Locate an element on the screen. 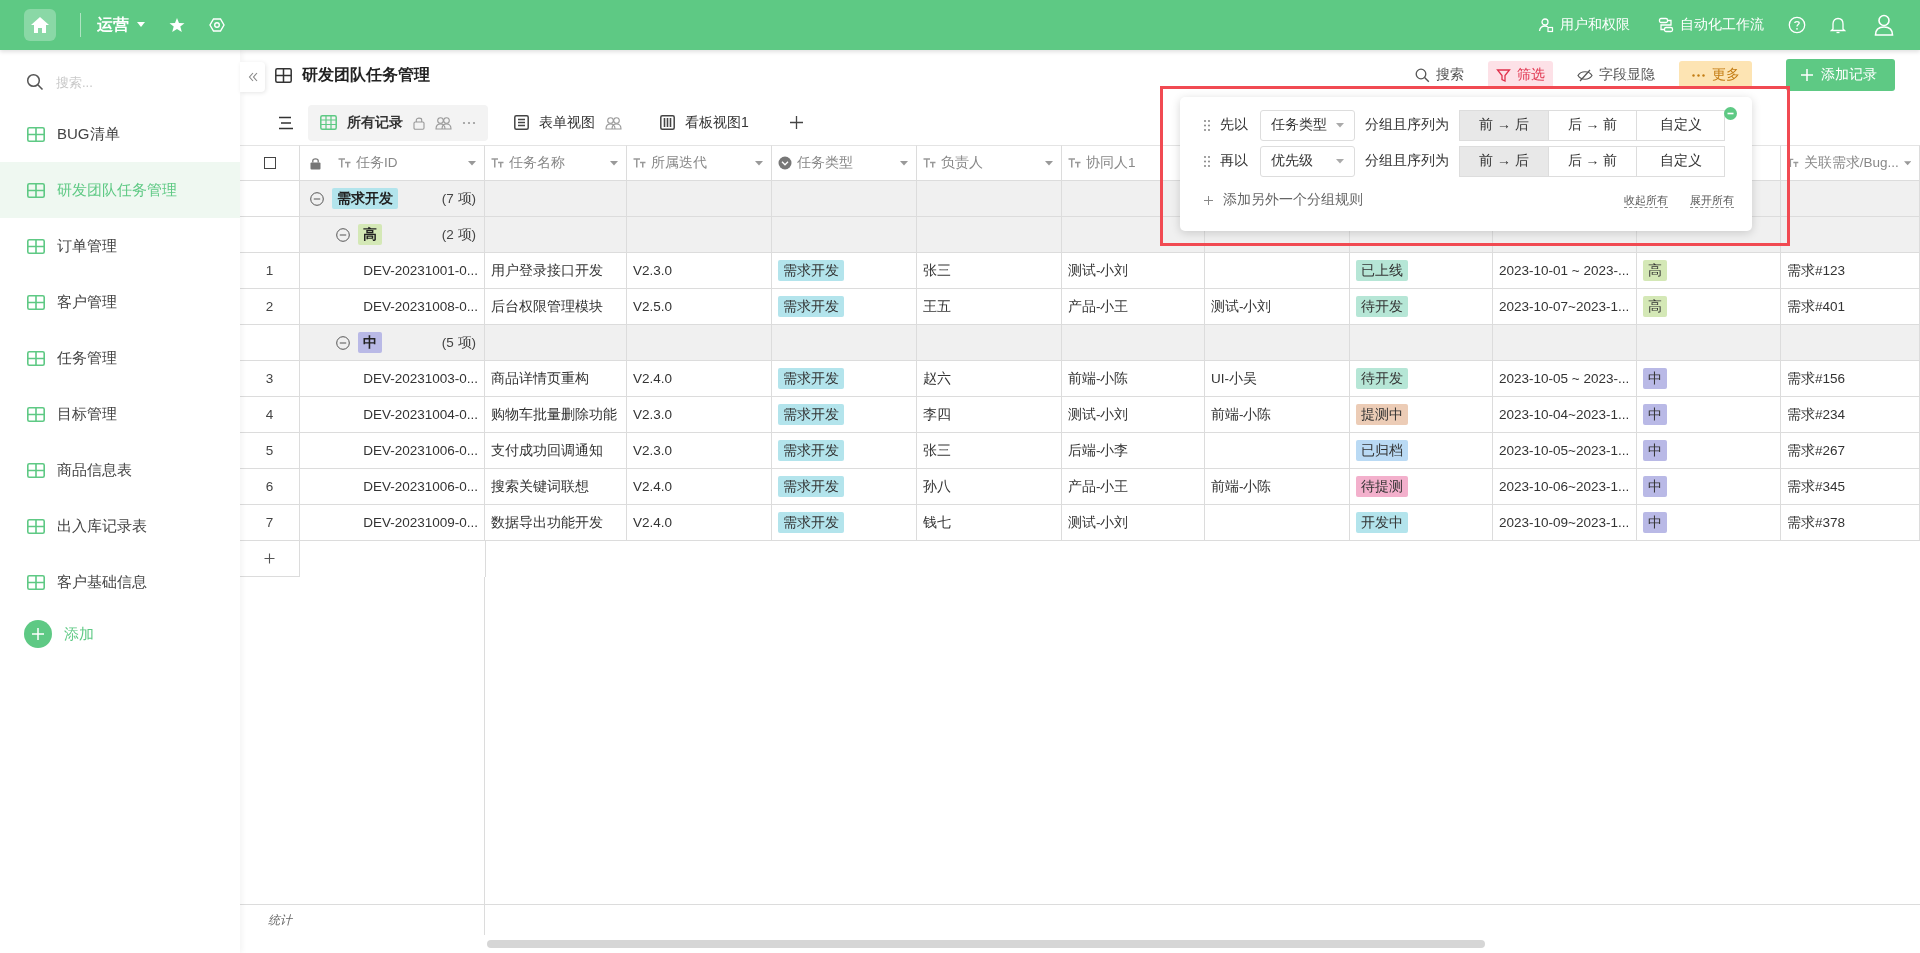  sidebar-item: 目标管理 is located at coordinates (120, 414).